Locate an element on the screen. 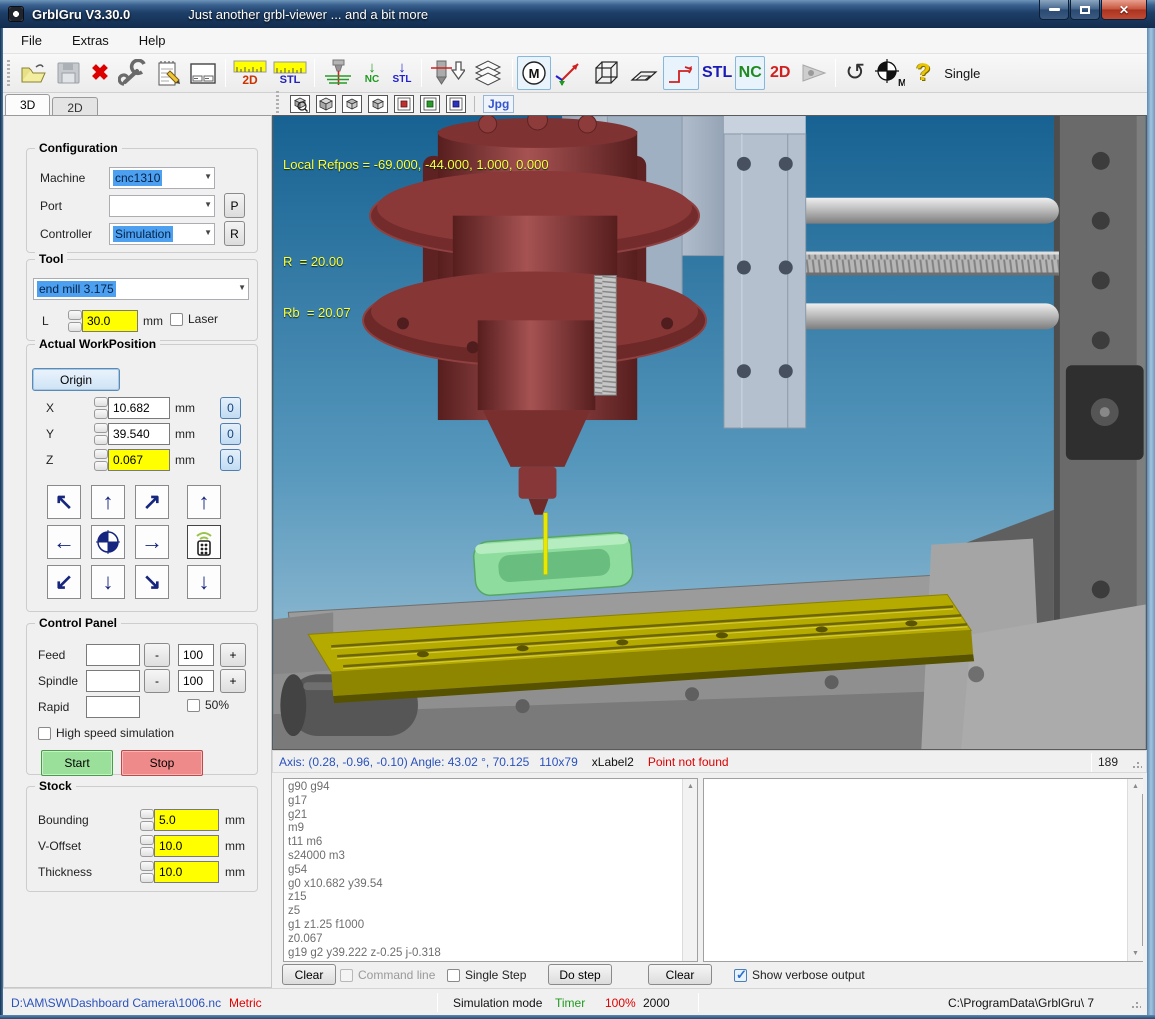  machine-select: cnc1310 ▼ is located at coordinates (162, 178).